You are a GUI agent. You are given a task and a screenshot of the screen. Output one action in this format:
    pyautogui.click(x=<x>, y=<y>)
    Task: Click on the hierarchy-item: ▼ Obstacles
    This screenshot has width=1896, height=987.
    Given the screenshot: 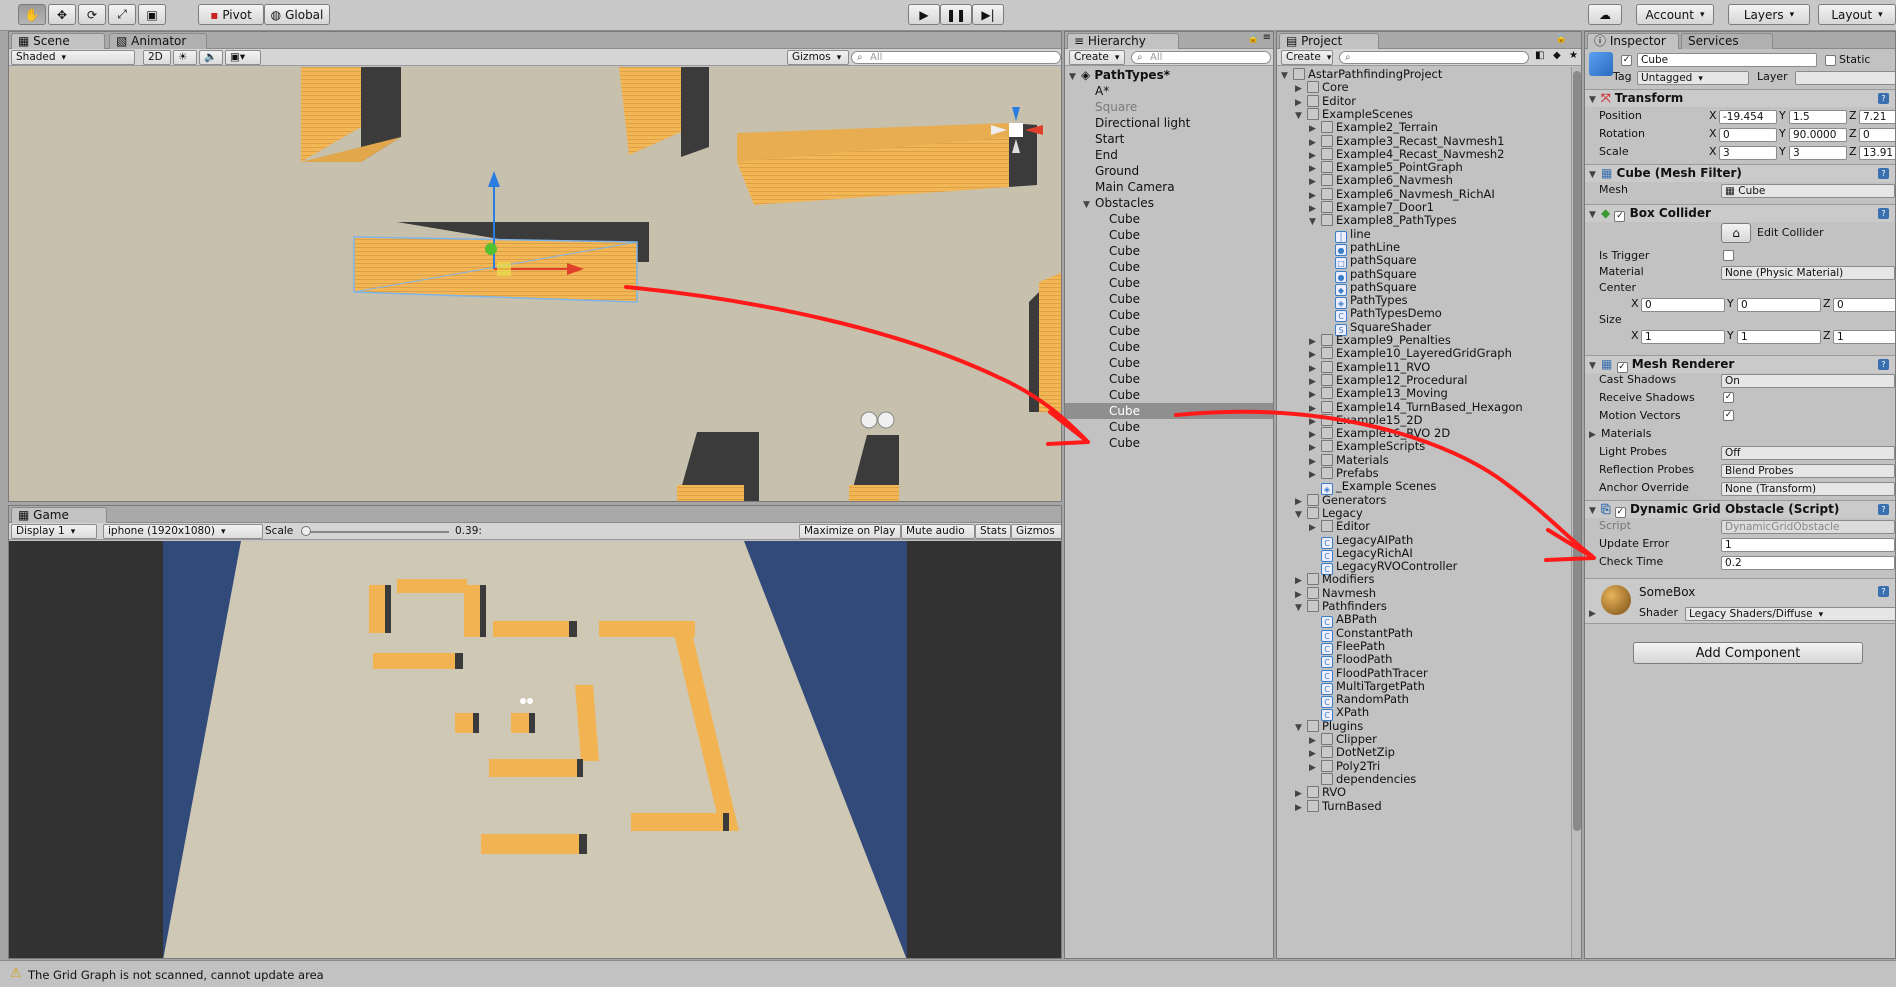 What is the action you would take?
    pyautogui.click(x=1169, y=203)
    